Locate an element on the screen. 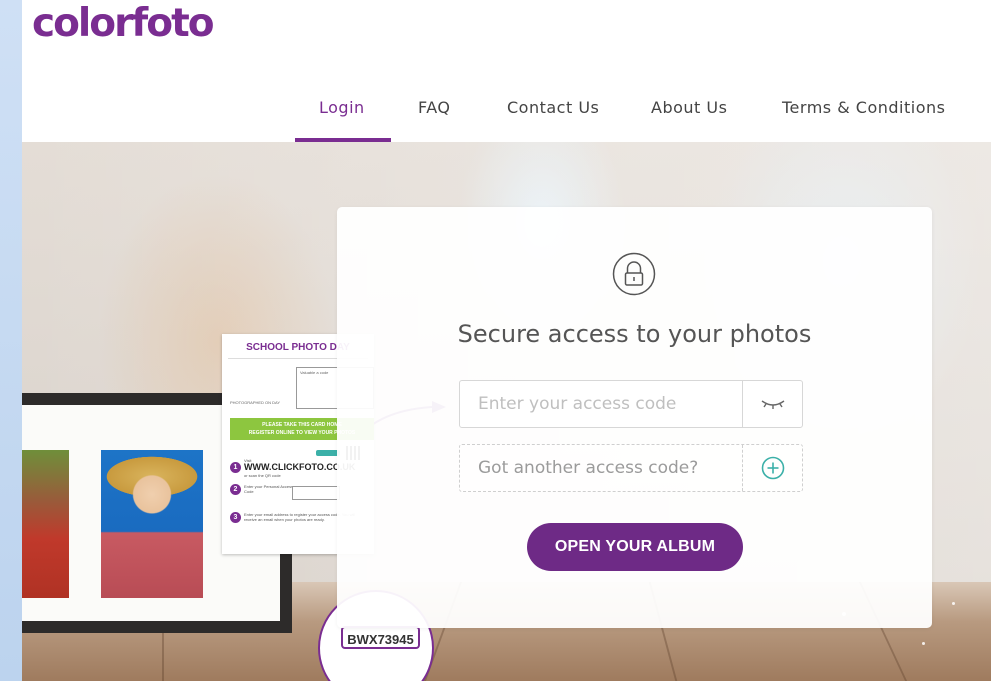 Image resolution: width=991 pixels, height=681 pixels. another-code-row: Got another access code? is located at coordinates (631, 468).